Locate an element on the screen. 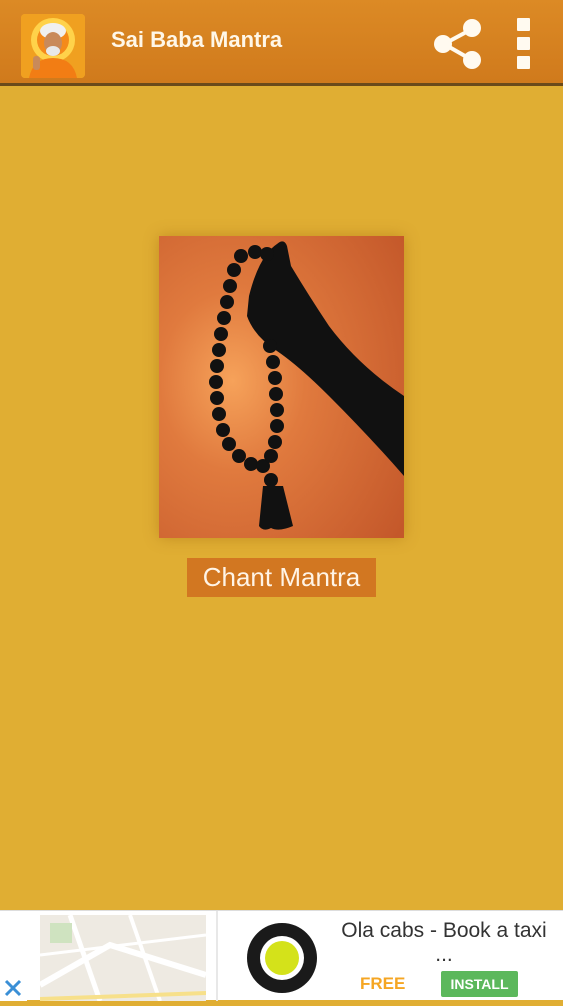  ad-install-button: INSTALL is located at coordinates (479, 984).